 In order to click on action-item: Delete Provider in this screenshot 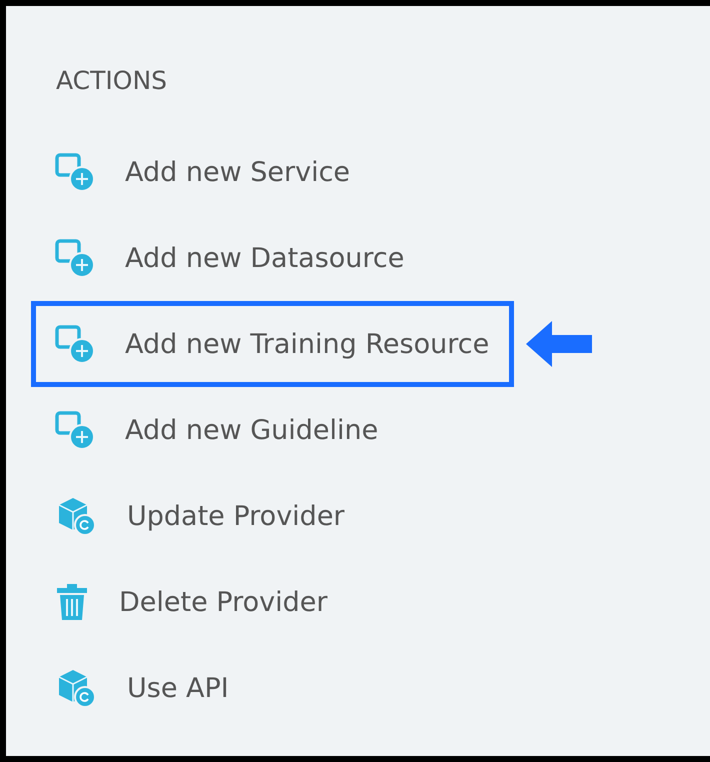, I will do `click(191, 602)`.